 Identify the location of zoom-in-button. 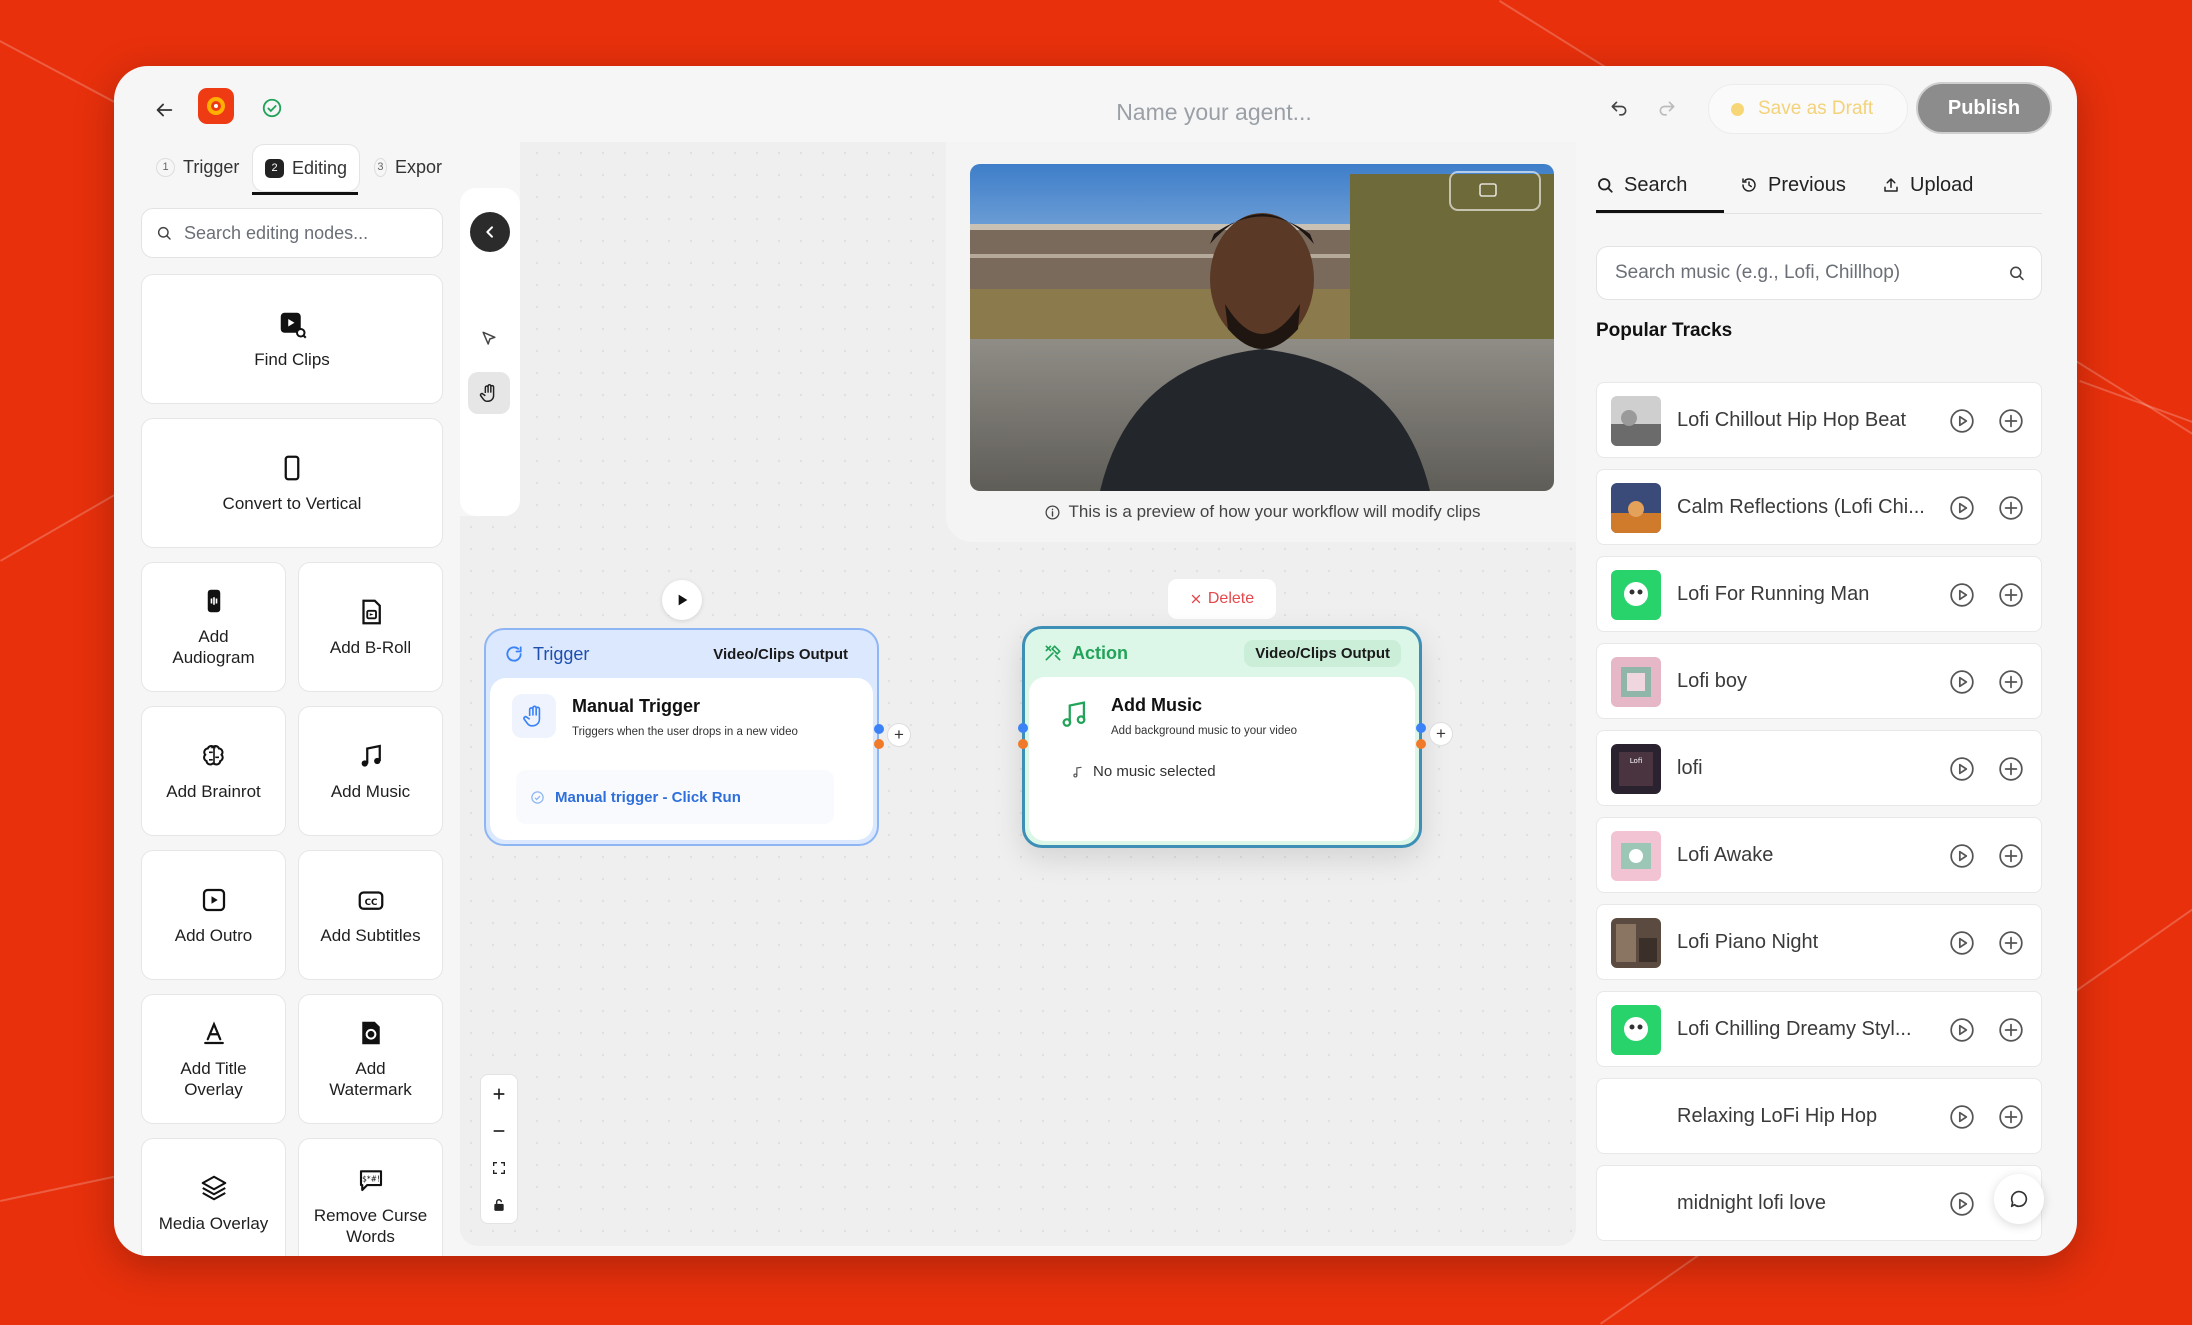
(499, 1093).